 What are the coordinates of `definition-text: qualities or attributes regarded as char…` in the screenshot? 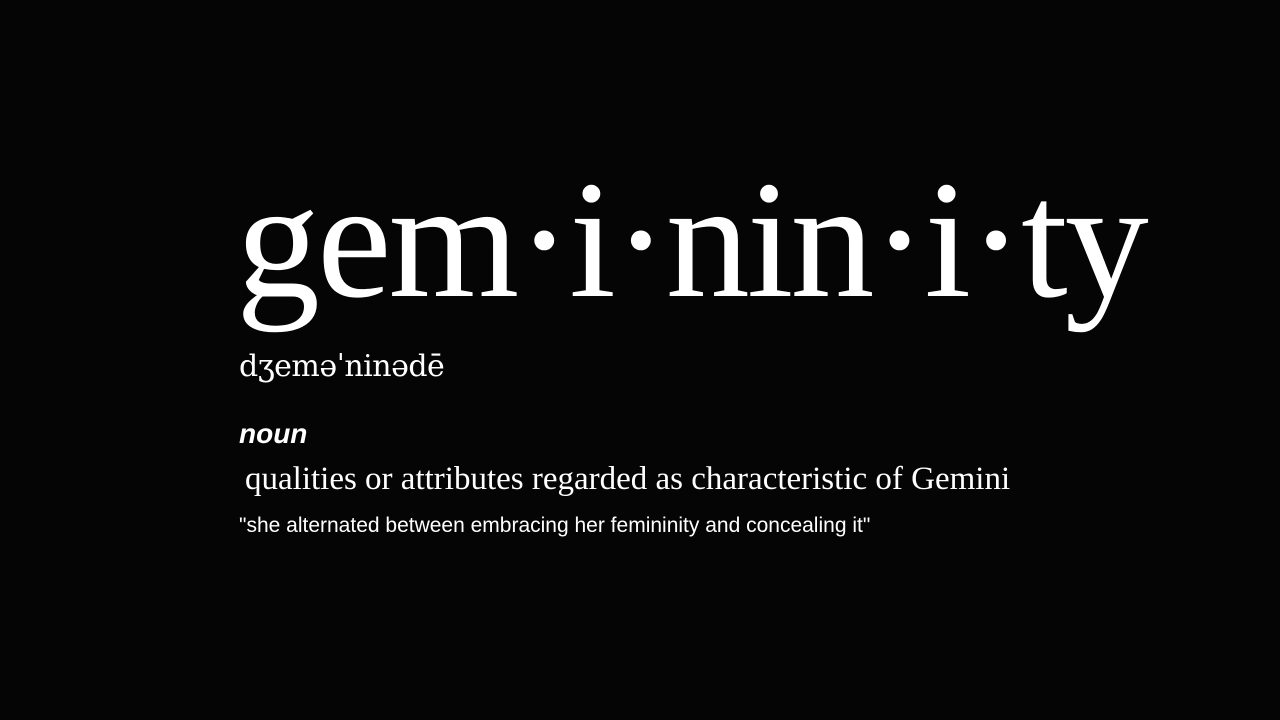 It's located at (628, 479).